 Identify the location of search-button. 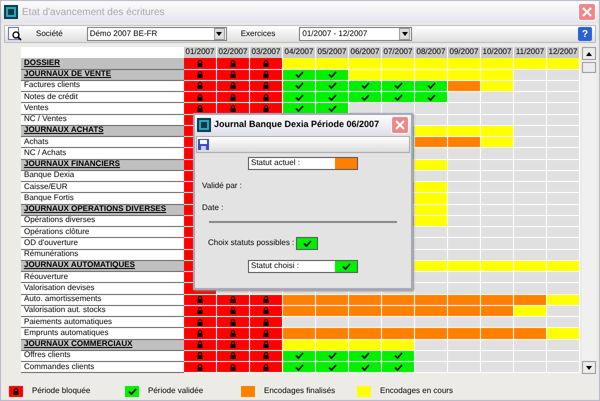
(15, 34).